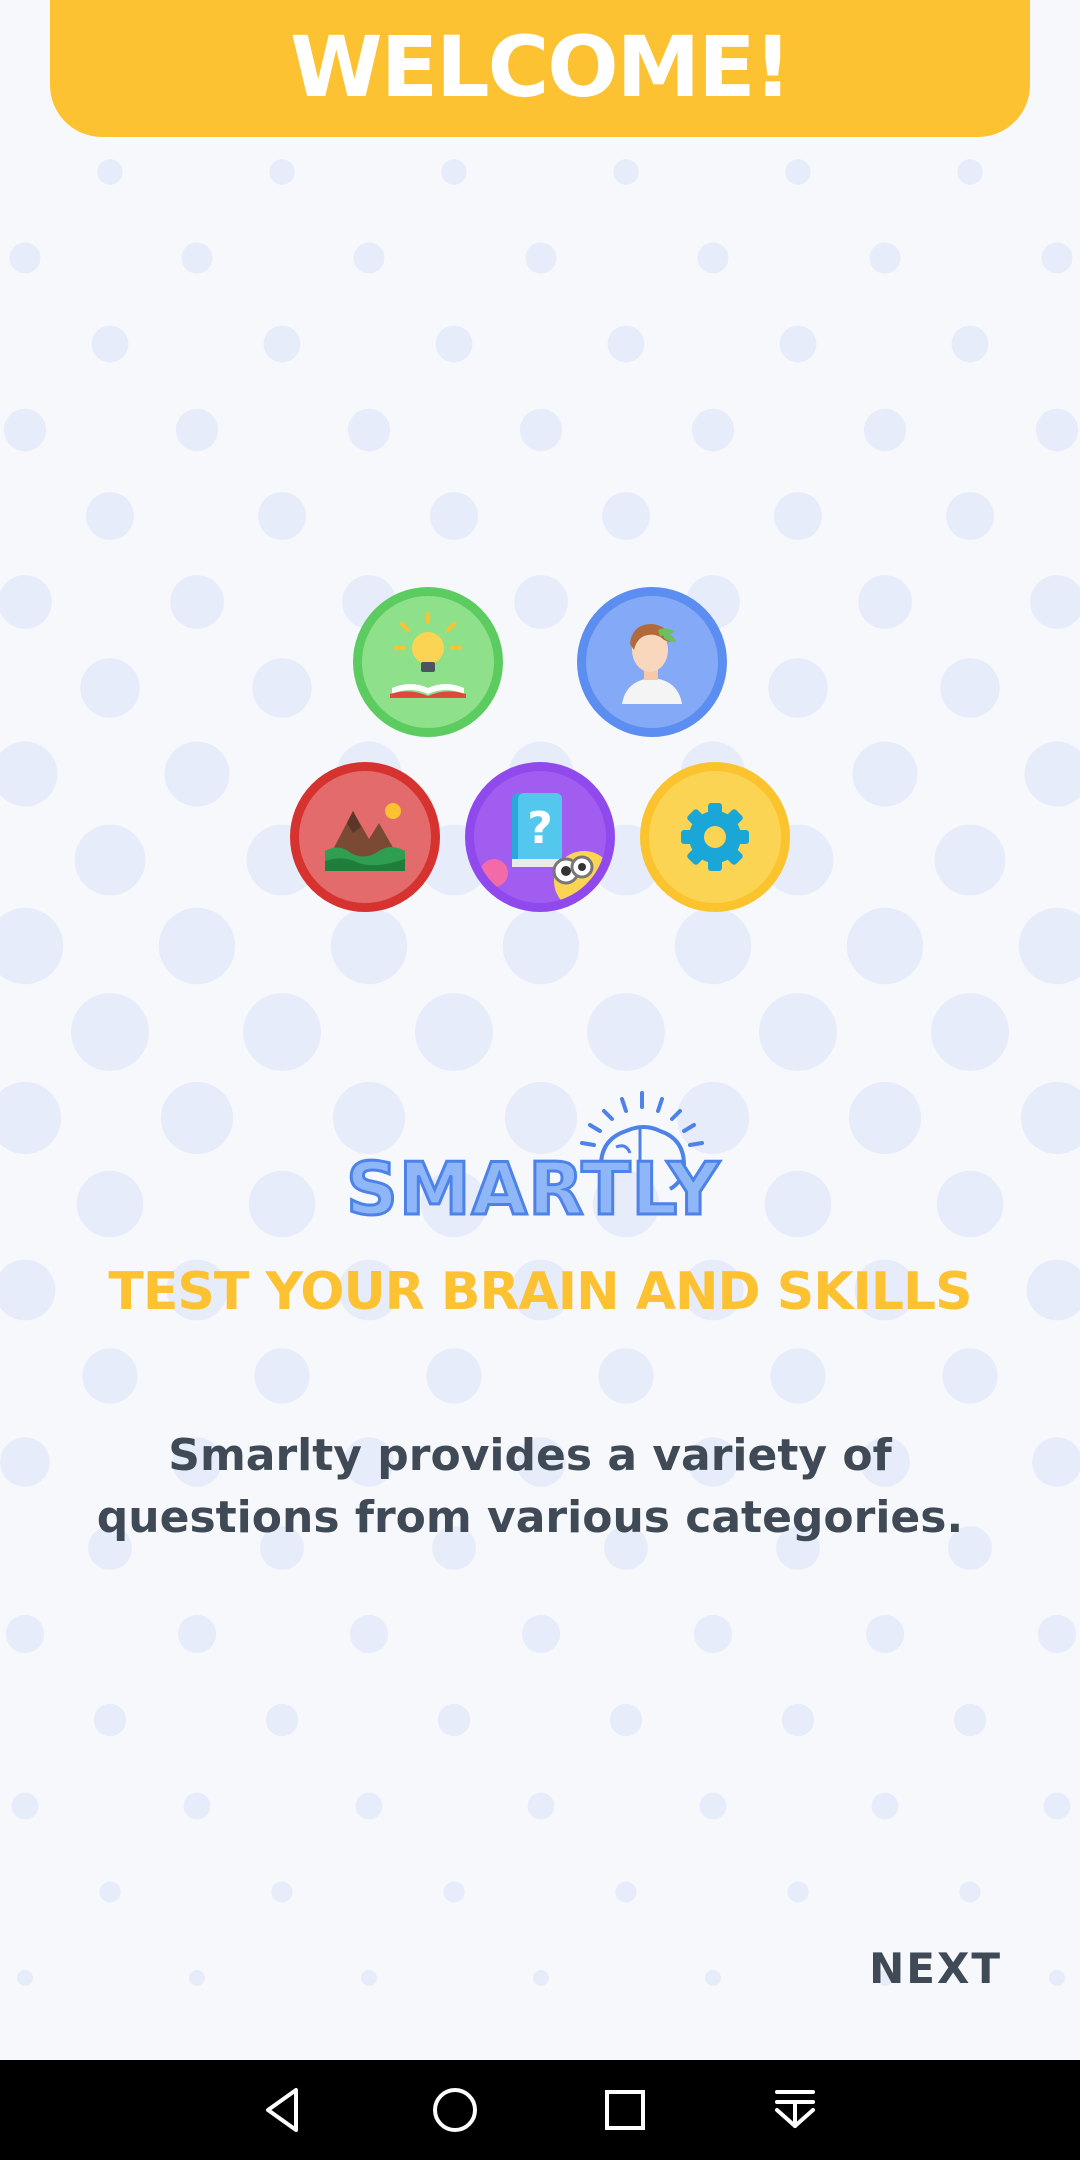 This screenshot has width=1080, height=2160. I want to click on home-circle-icon, so click(455, 2110).